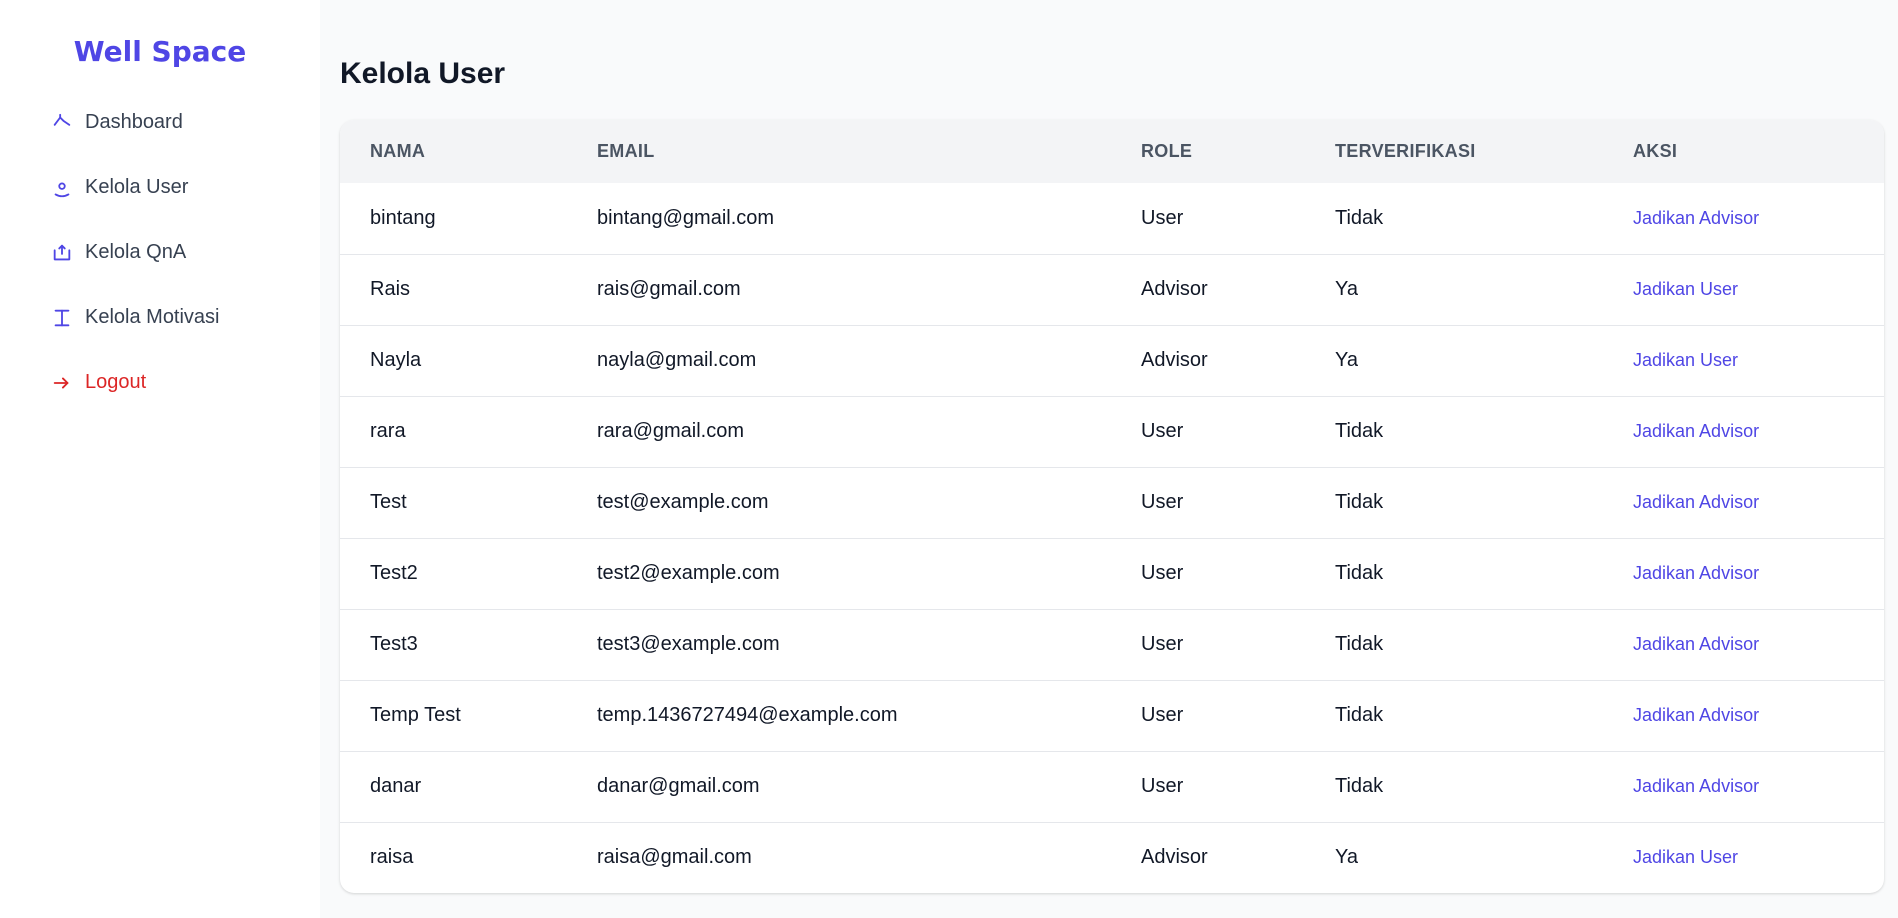 The image size is (1898, 918). I want to click on qna-icon, so click(62, 253).